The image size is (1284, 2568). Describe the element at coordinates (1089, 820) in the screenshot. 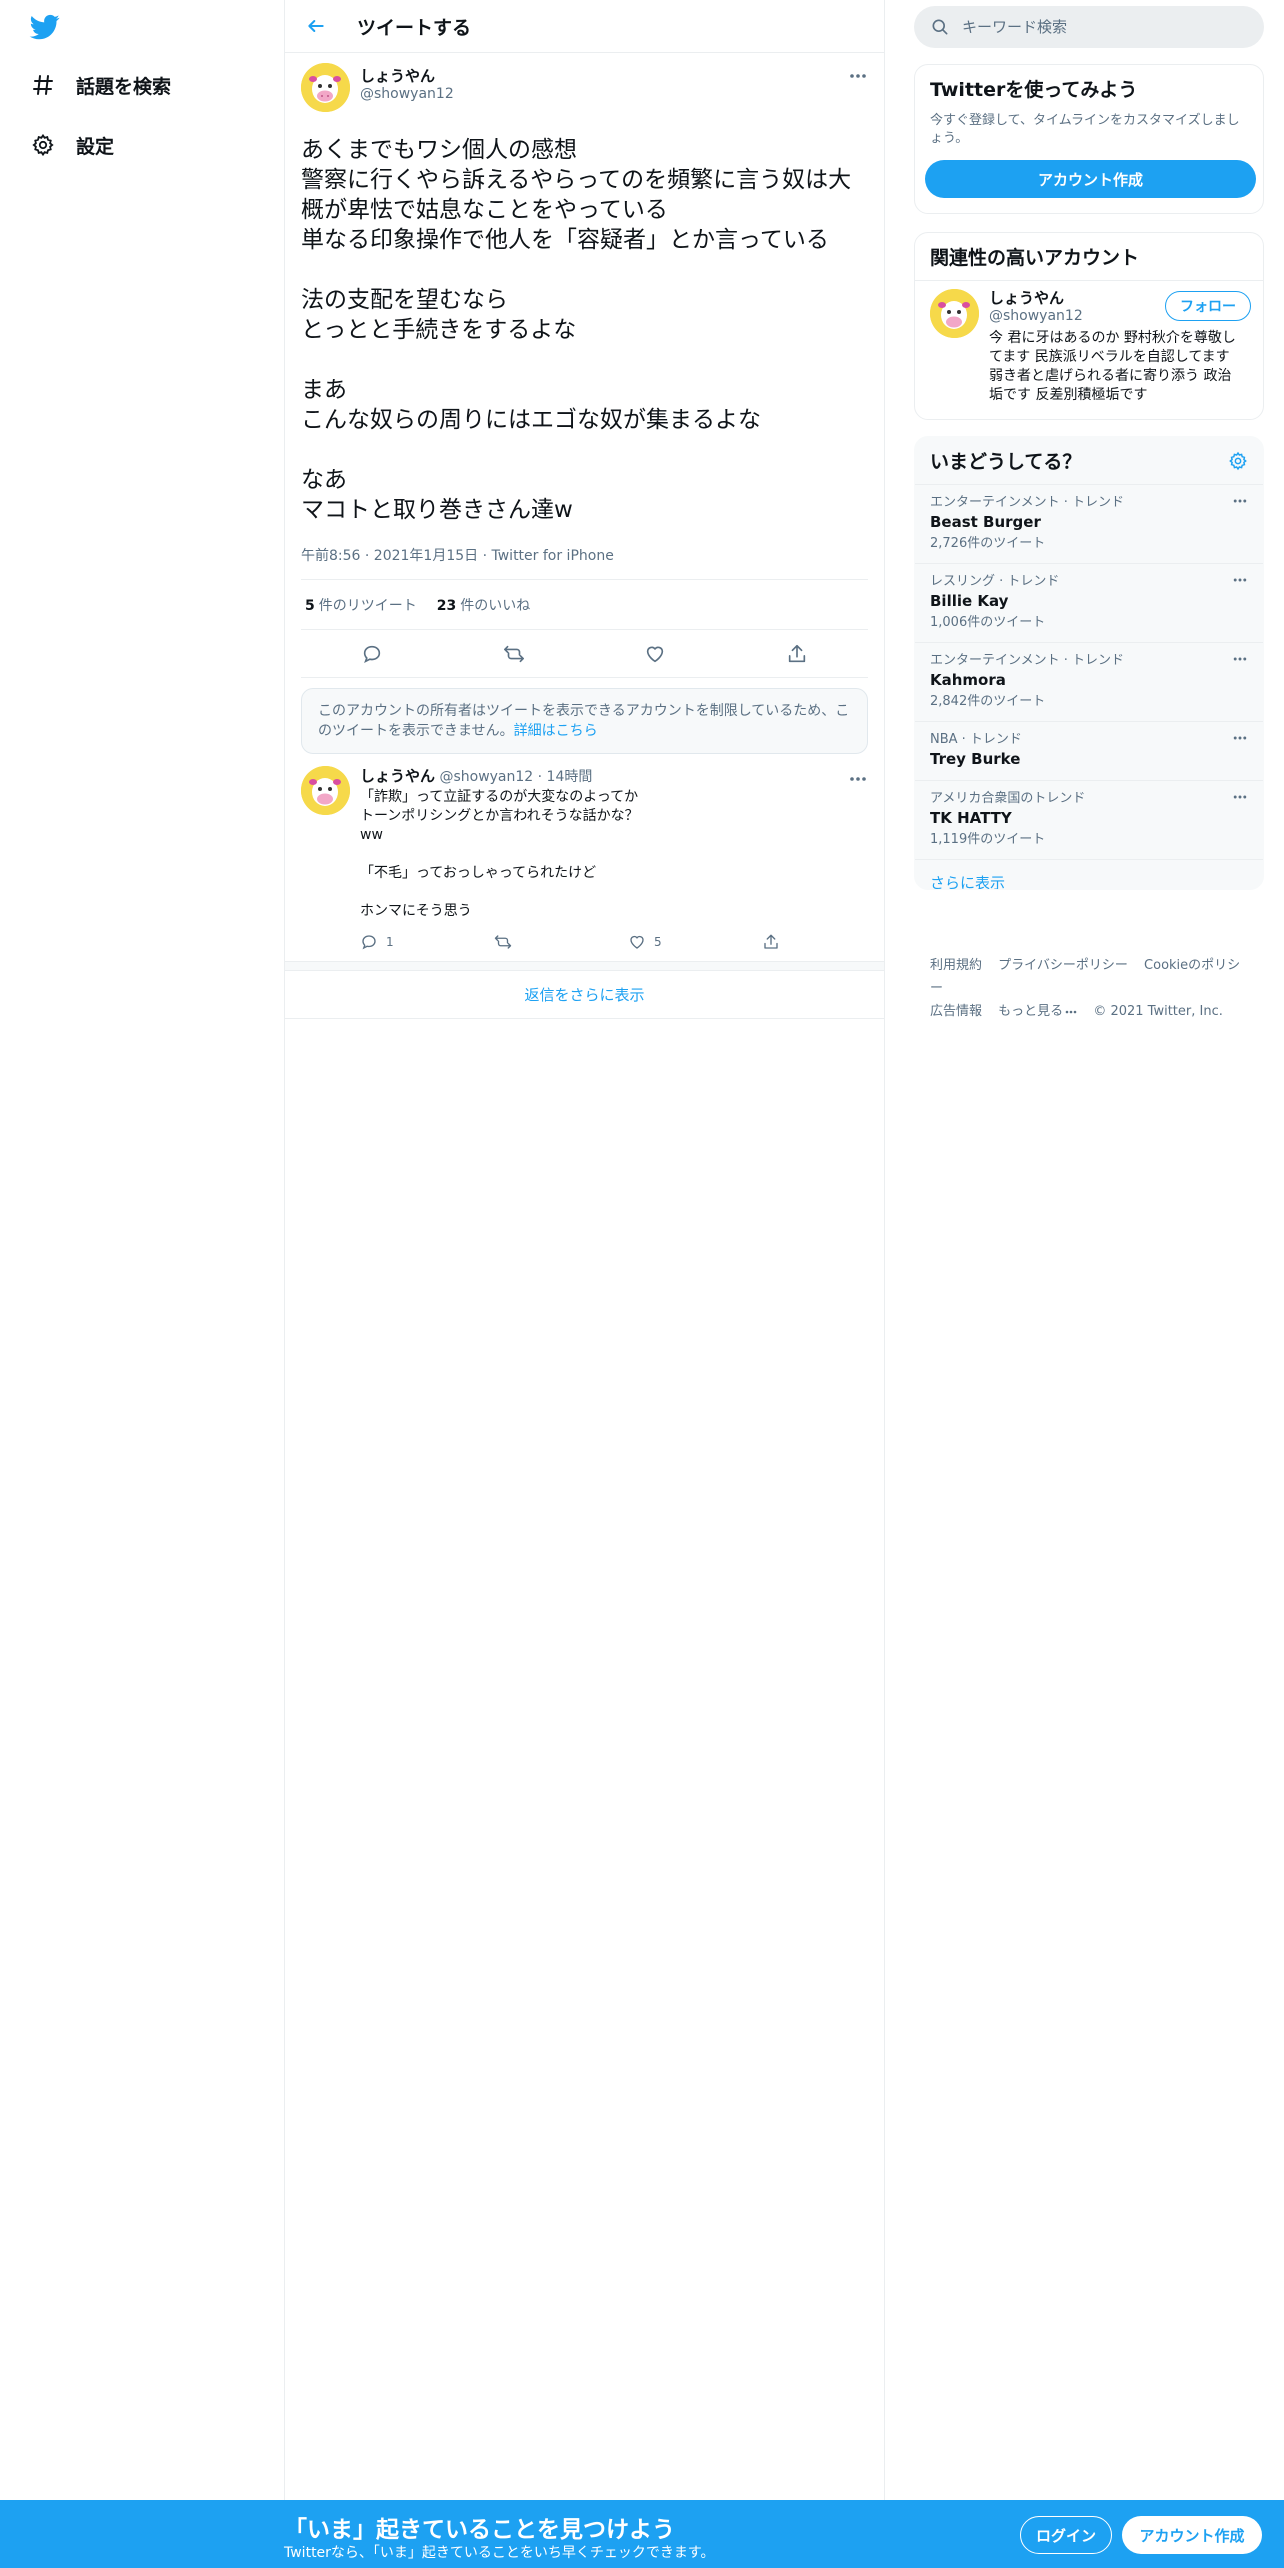

I see `trend-item: アメリカ合衆国のトレンド TK HATTY 1,119件のツイート` at that location.